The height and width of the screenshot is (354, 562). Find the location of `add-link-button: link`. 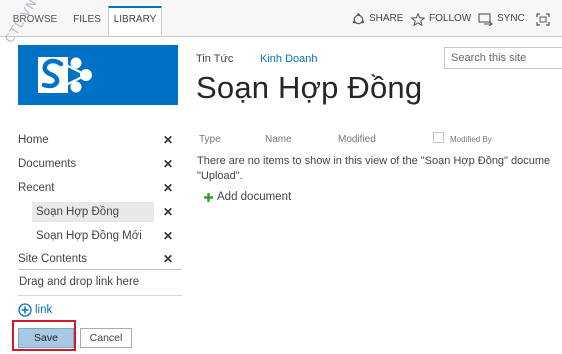

add-link-button: link is located at coordinates (35, 310).